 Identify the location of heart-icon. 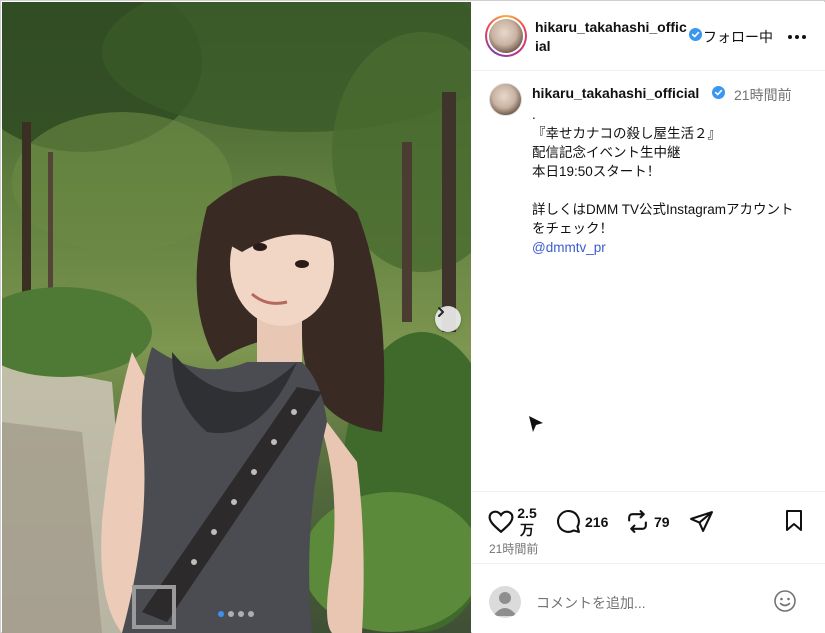
(501, 522).